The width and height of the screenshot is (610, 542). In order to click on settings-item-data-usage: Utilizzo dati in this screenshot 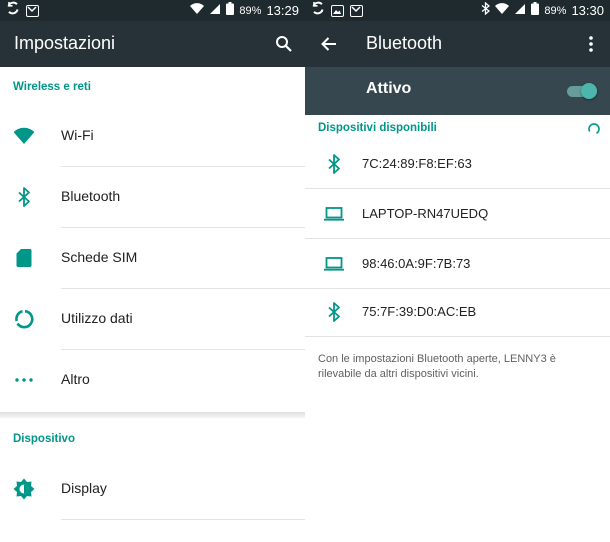, I will do `click(152, 319)`.